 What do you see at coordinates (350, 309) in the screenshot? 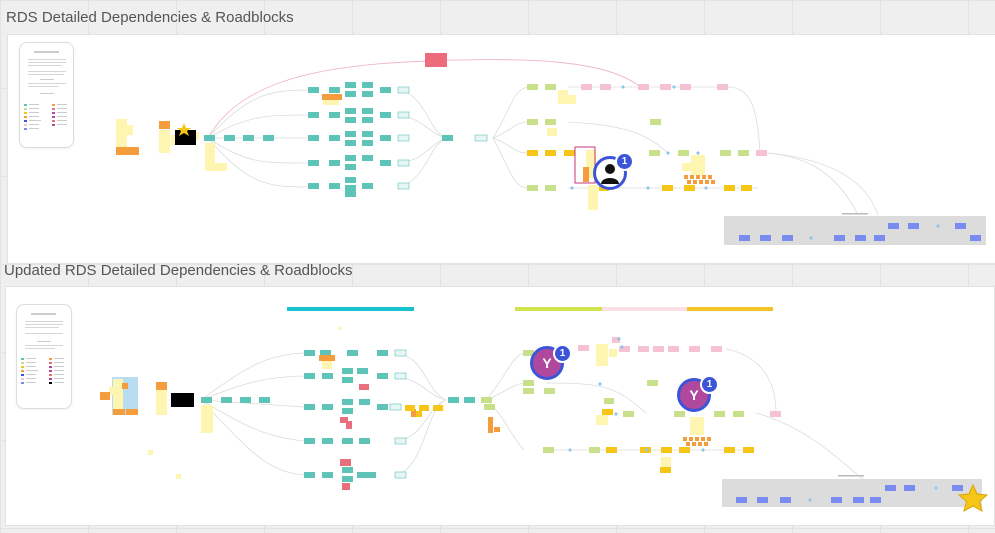
I see `band-cyan` at bounding box center [350, 309].